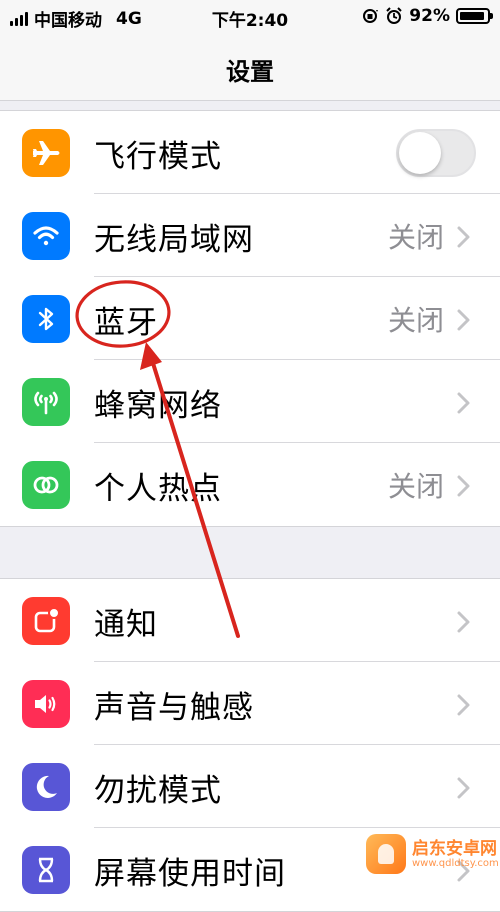 The height and width of the screenshot is (912, 500). I want to click on status-bar: 中国移动 4G 下午2:40 92%, so click(250, 17).